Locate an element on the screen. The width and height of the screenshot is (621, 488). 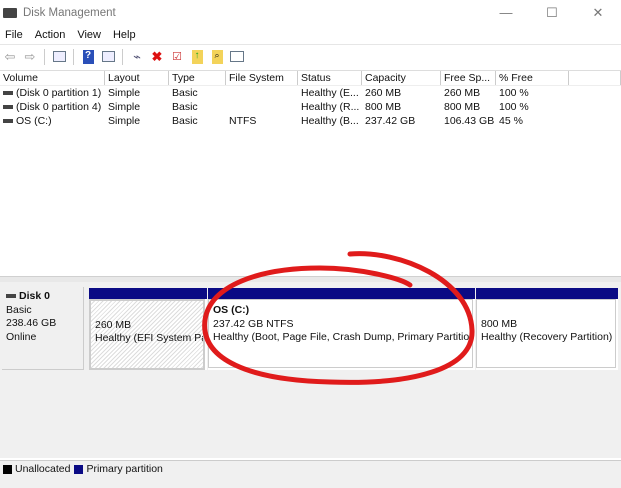
cell-file-system: NTFS is located at coordinates (243, 121).